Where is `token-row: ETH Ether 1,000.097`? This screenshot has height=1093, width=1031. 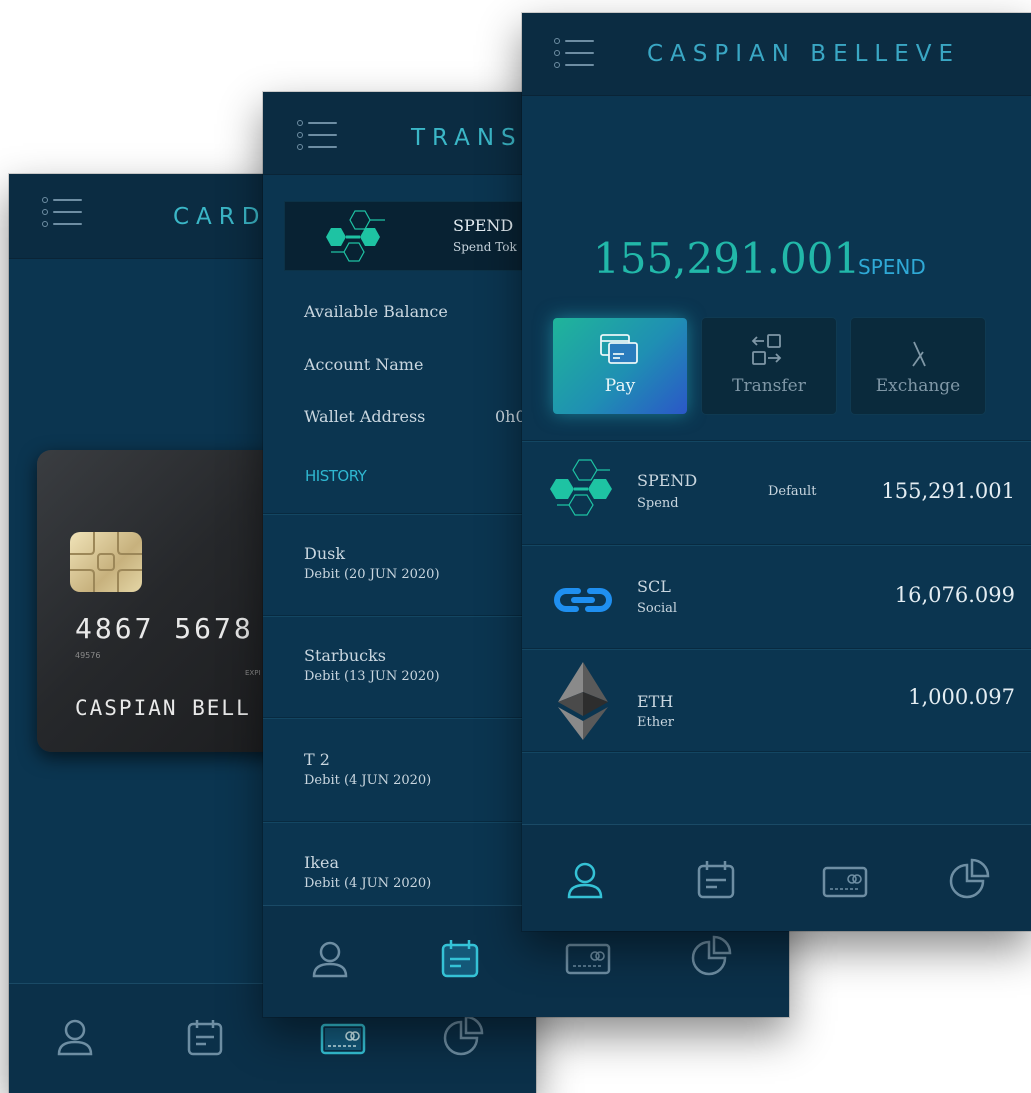 token-row: ETH Ether 1,000.097 is located at coordinates (776, 700).